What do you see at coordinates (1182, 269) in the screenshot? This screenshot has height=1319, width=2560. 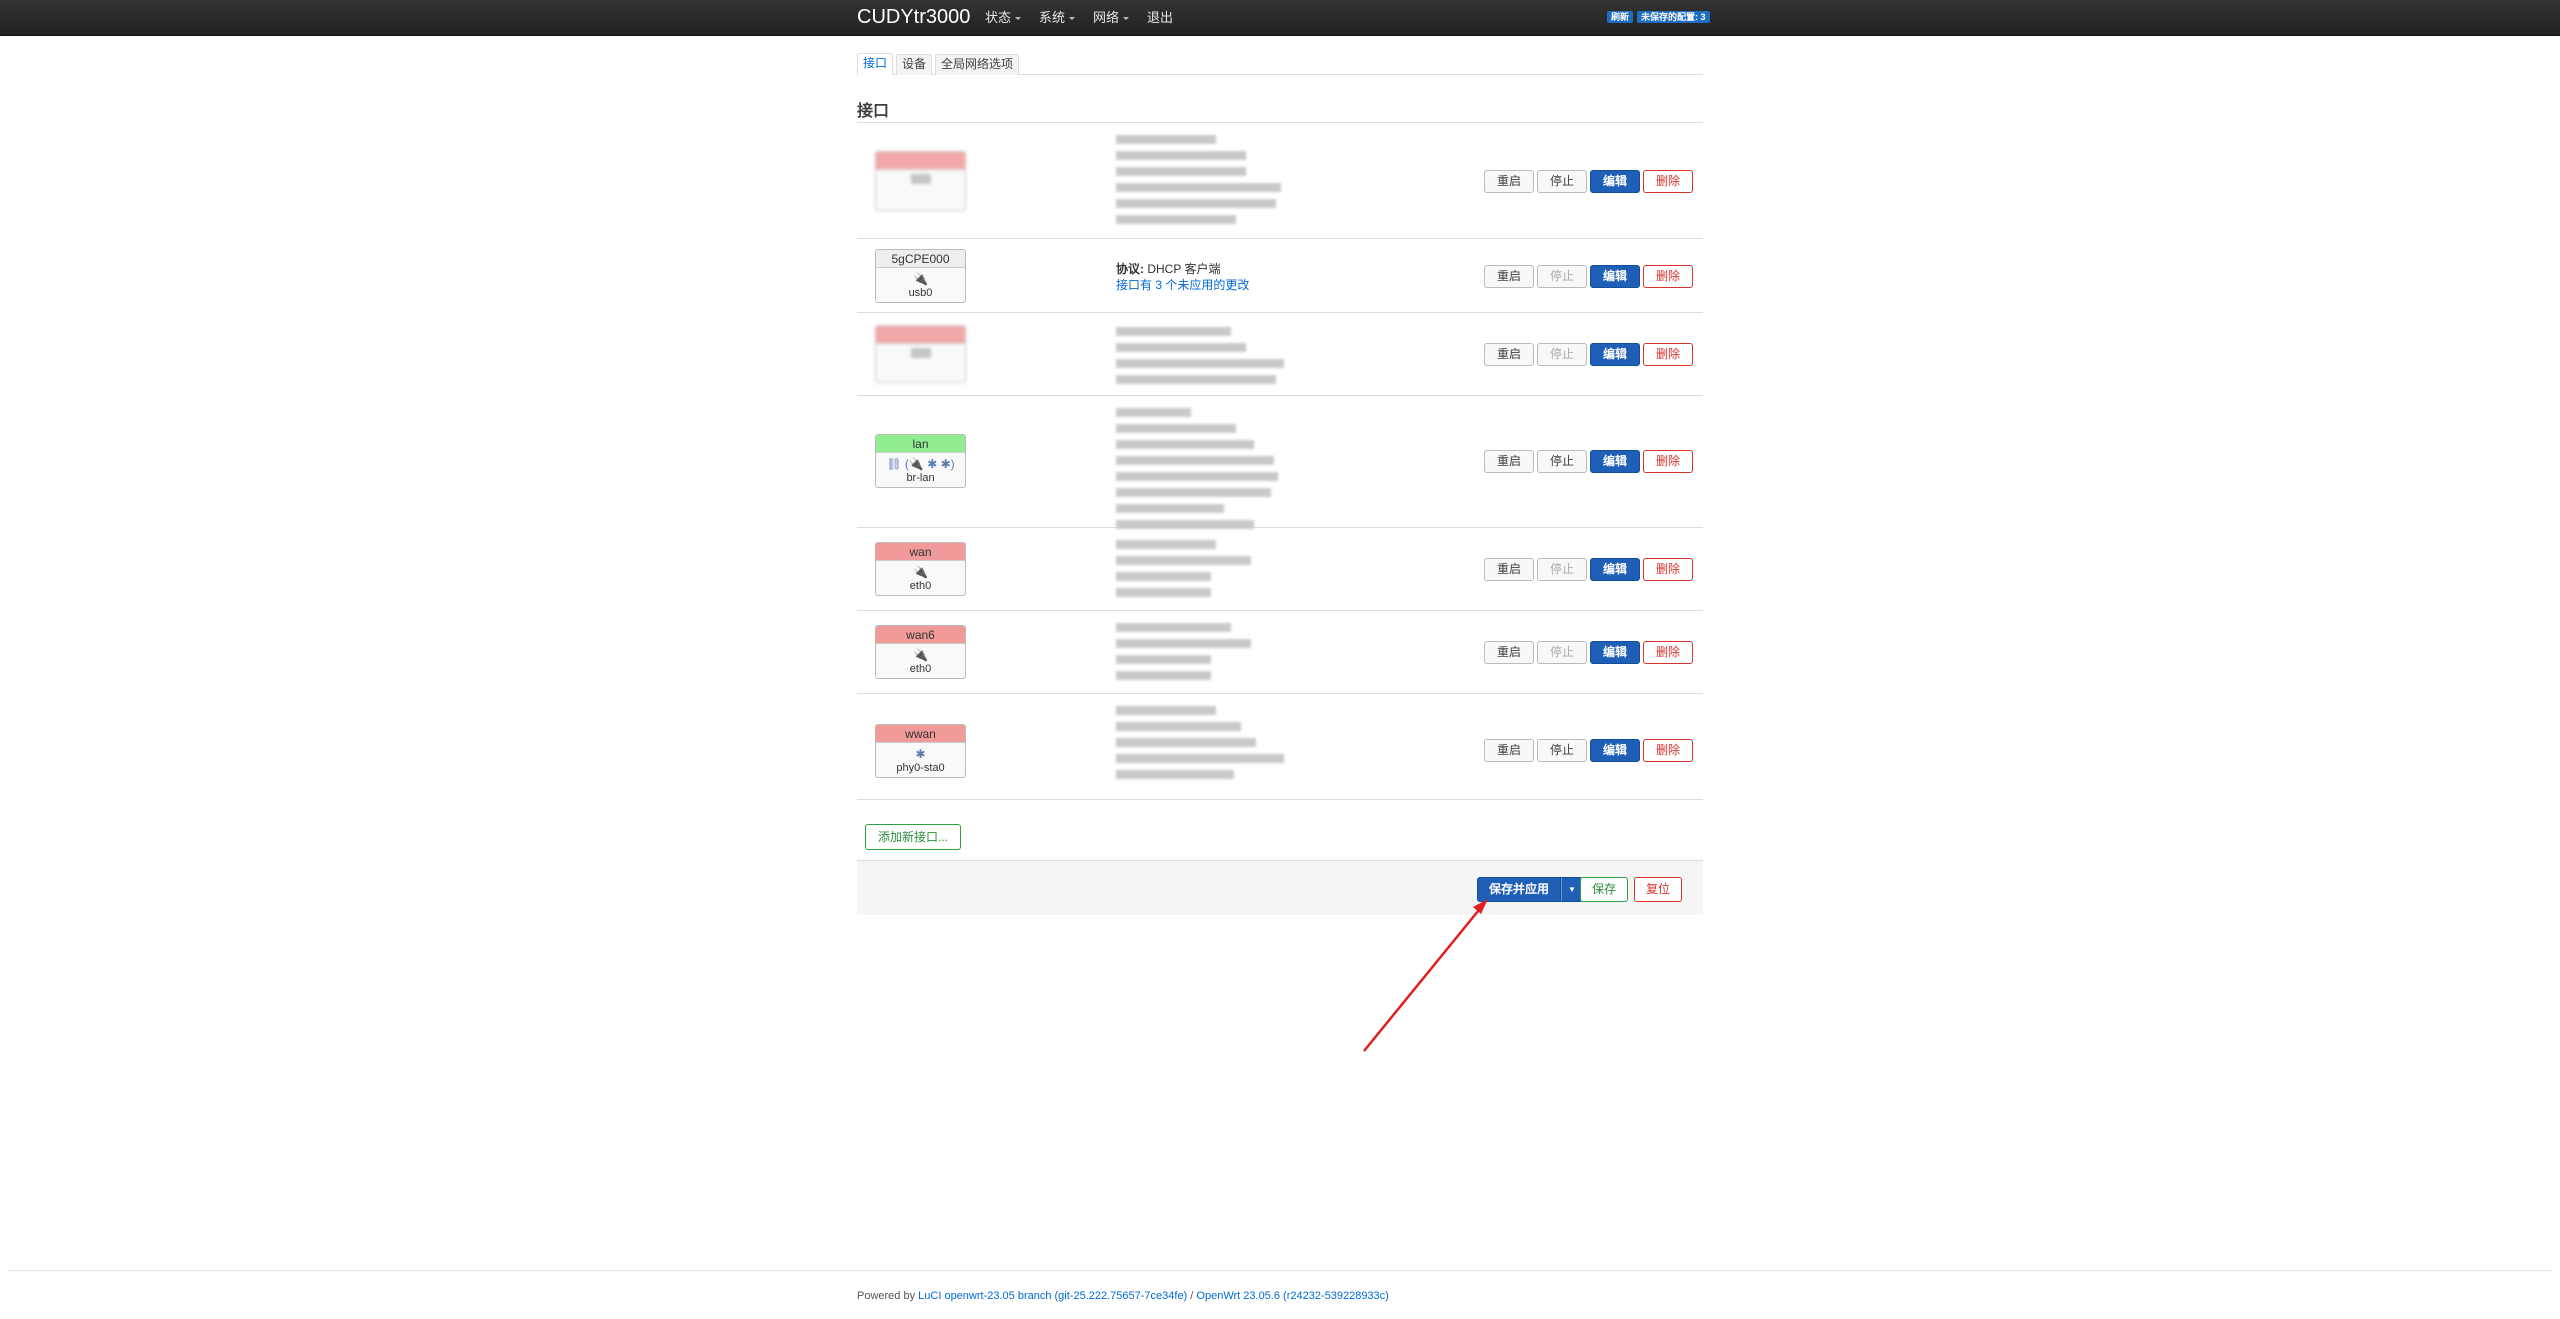 I see `protocol-value: DHCP 客户端` at bounding box center [1182, 269].